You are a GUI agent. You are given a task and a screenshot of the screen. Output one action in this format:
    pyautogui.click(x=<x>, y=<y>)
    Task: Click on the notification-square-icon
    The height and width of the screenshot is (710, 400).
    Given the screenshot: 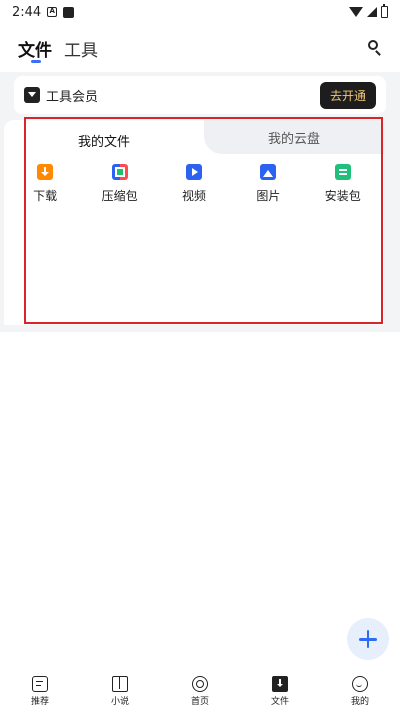 What is the action you would take?
    pyautogui.click(x=69, y=12)
    